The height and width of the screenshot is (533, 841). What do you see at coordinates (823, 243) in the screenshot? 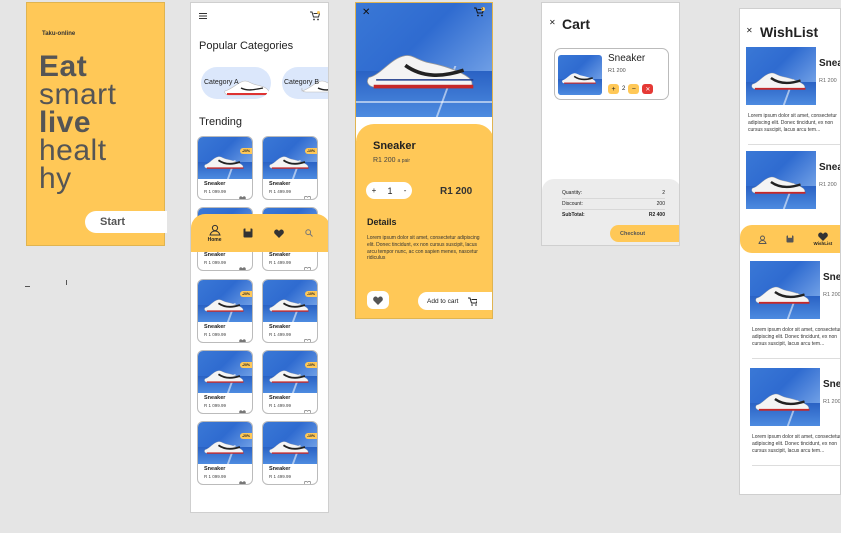
I see `nav-wishlist-label: WishList` at bounding box center [823, 243].